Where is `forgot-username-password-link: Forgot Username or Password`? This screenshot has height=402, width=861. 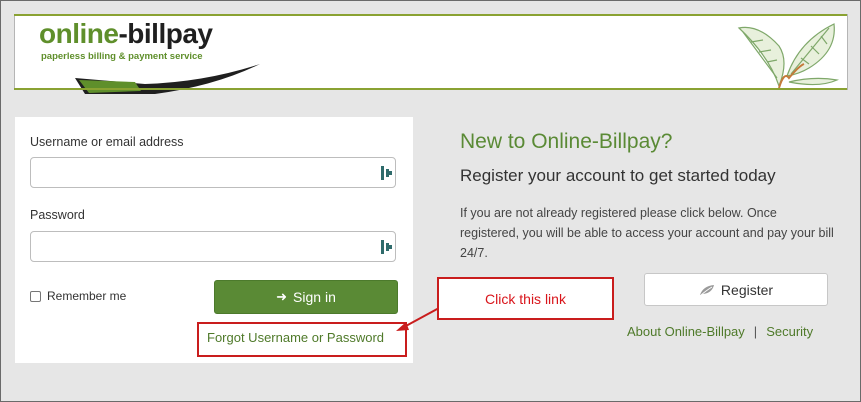
forgot-username-password-link: Forgot Username or Password is located at coordinates (295, 337).